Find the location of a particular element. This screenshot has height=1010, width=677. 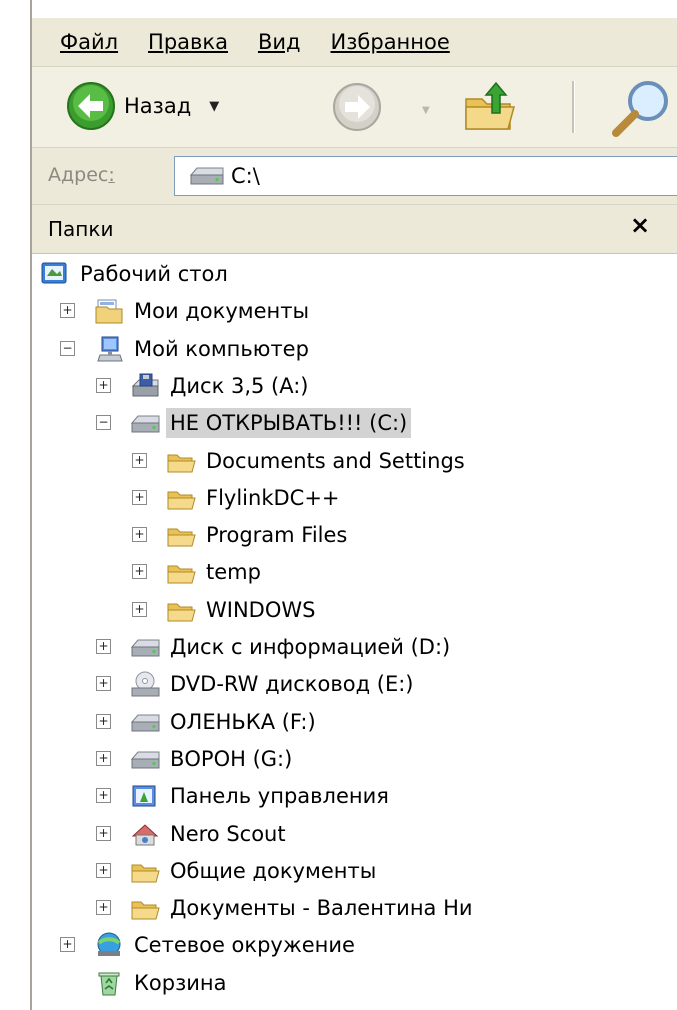

menu-edit-label: Правка is located at coordinates (188, 42).